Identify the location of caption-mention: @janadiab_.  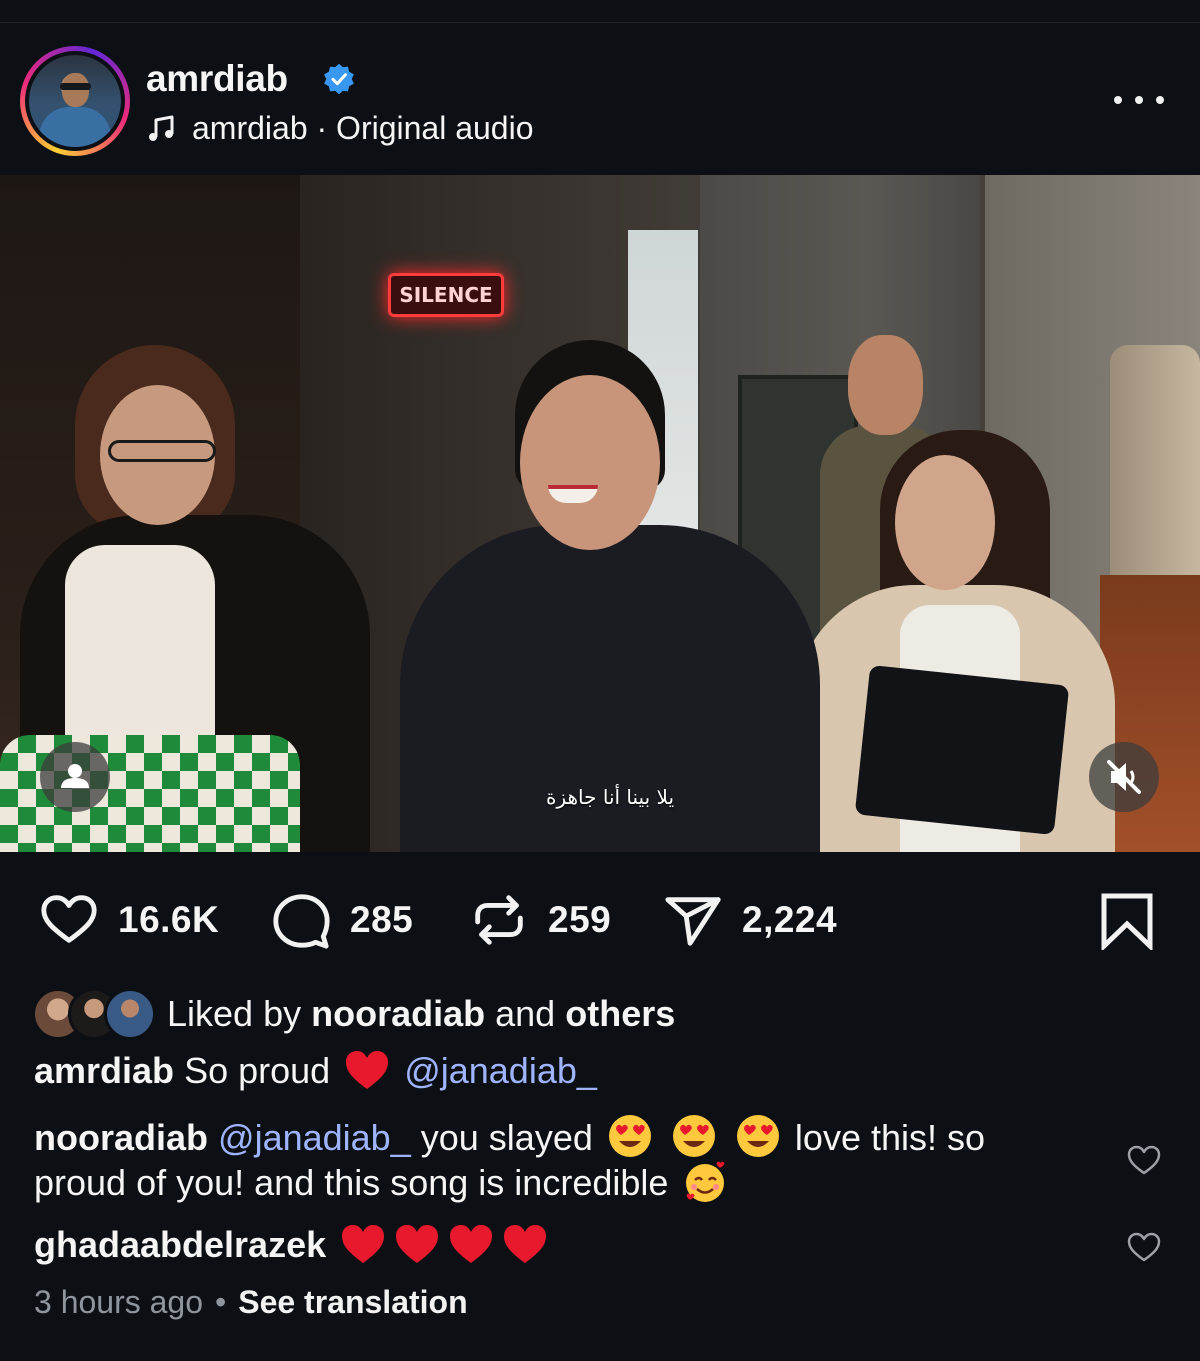
(500, 1070).